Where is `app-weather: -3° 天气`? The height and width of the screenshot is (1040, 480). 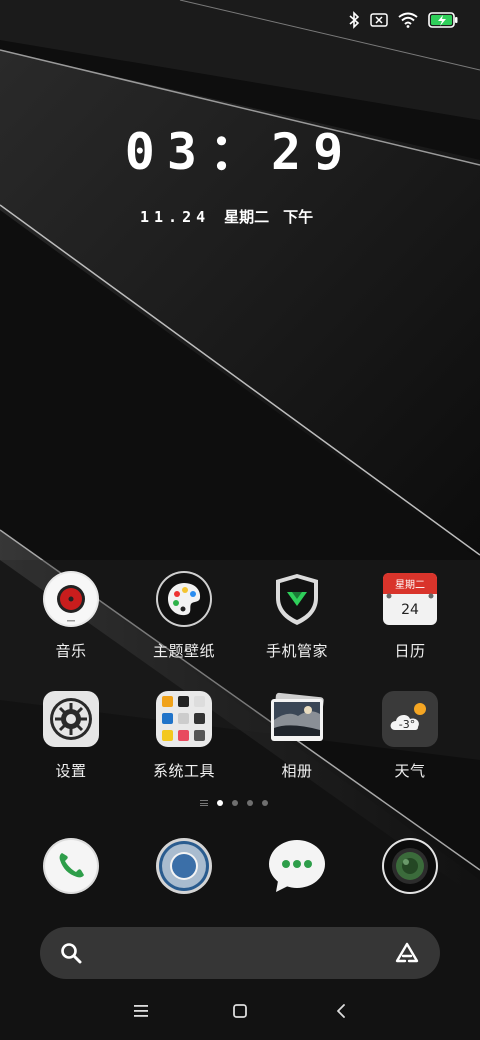
app-weather: -3° 天气 is located at coordinates (410, 735).